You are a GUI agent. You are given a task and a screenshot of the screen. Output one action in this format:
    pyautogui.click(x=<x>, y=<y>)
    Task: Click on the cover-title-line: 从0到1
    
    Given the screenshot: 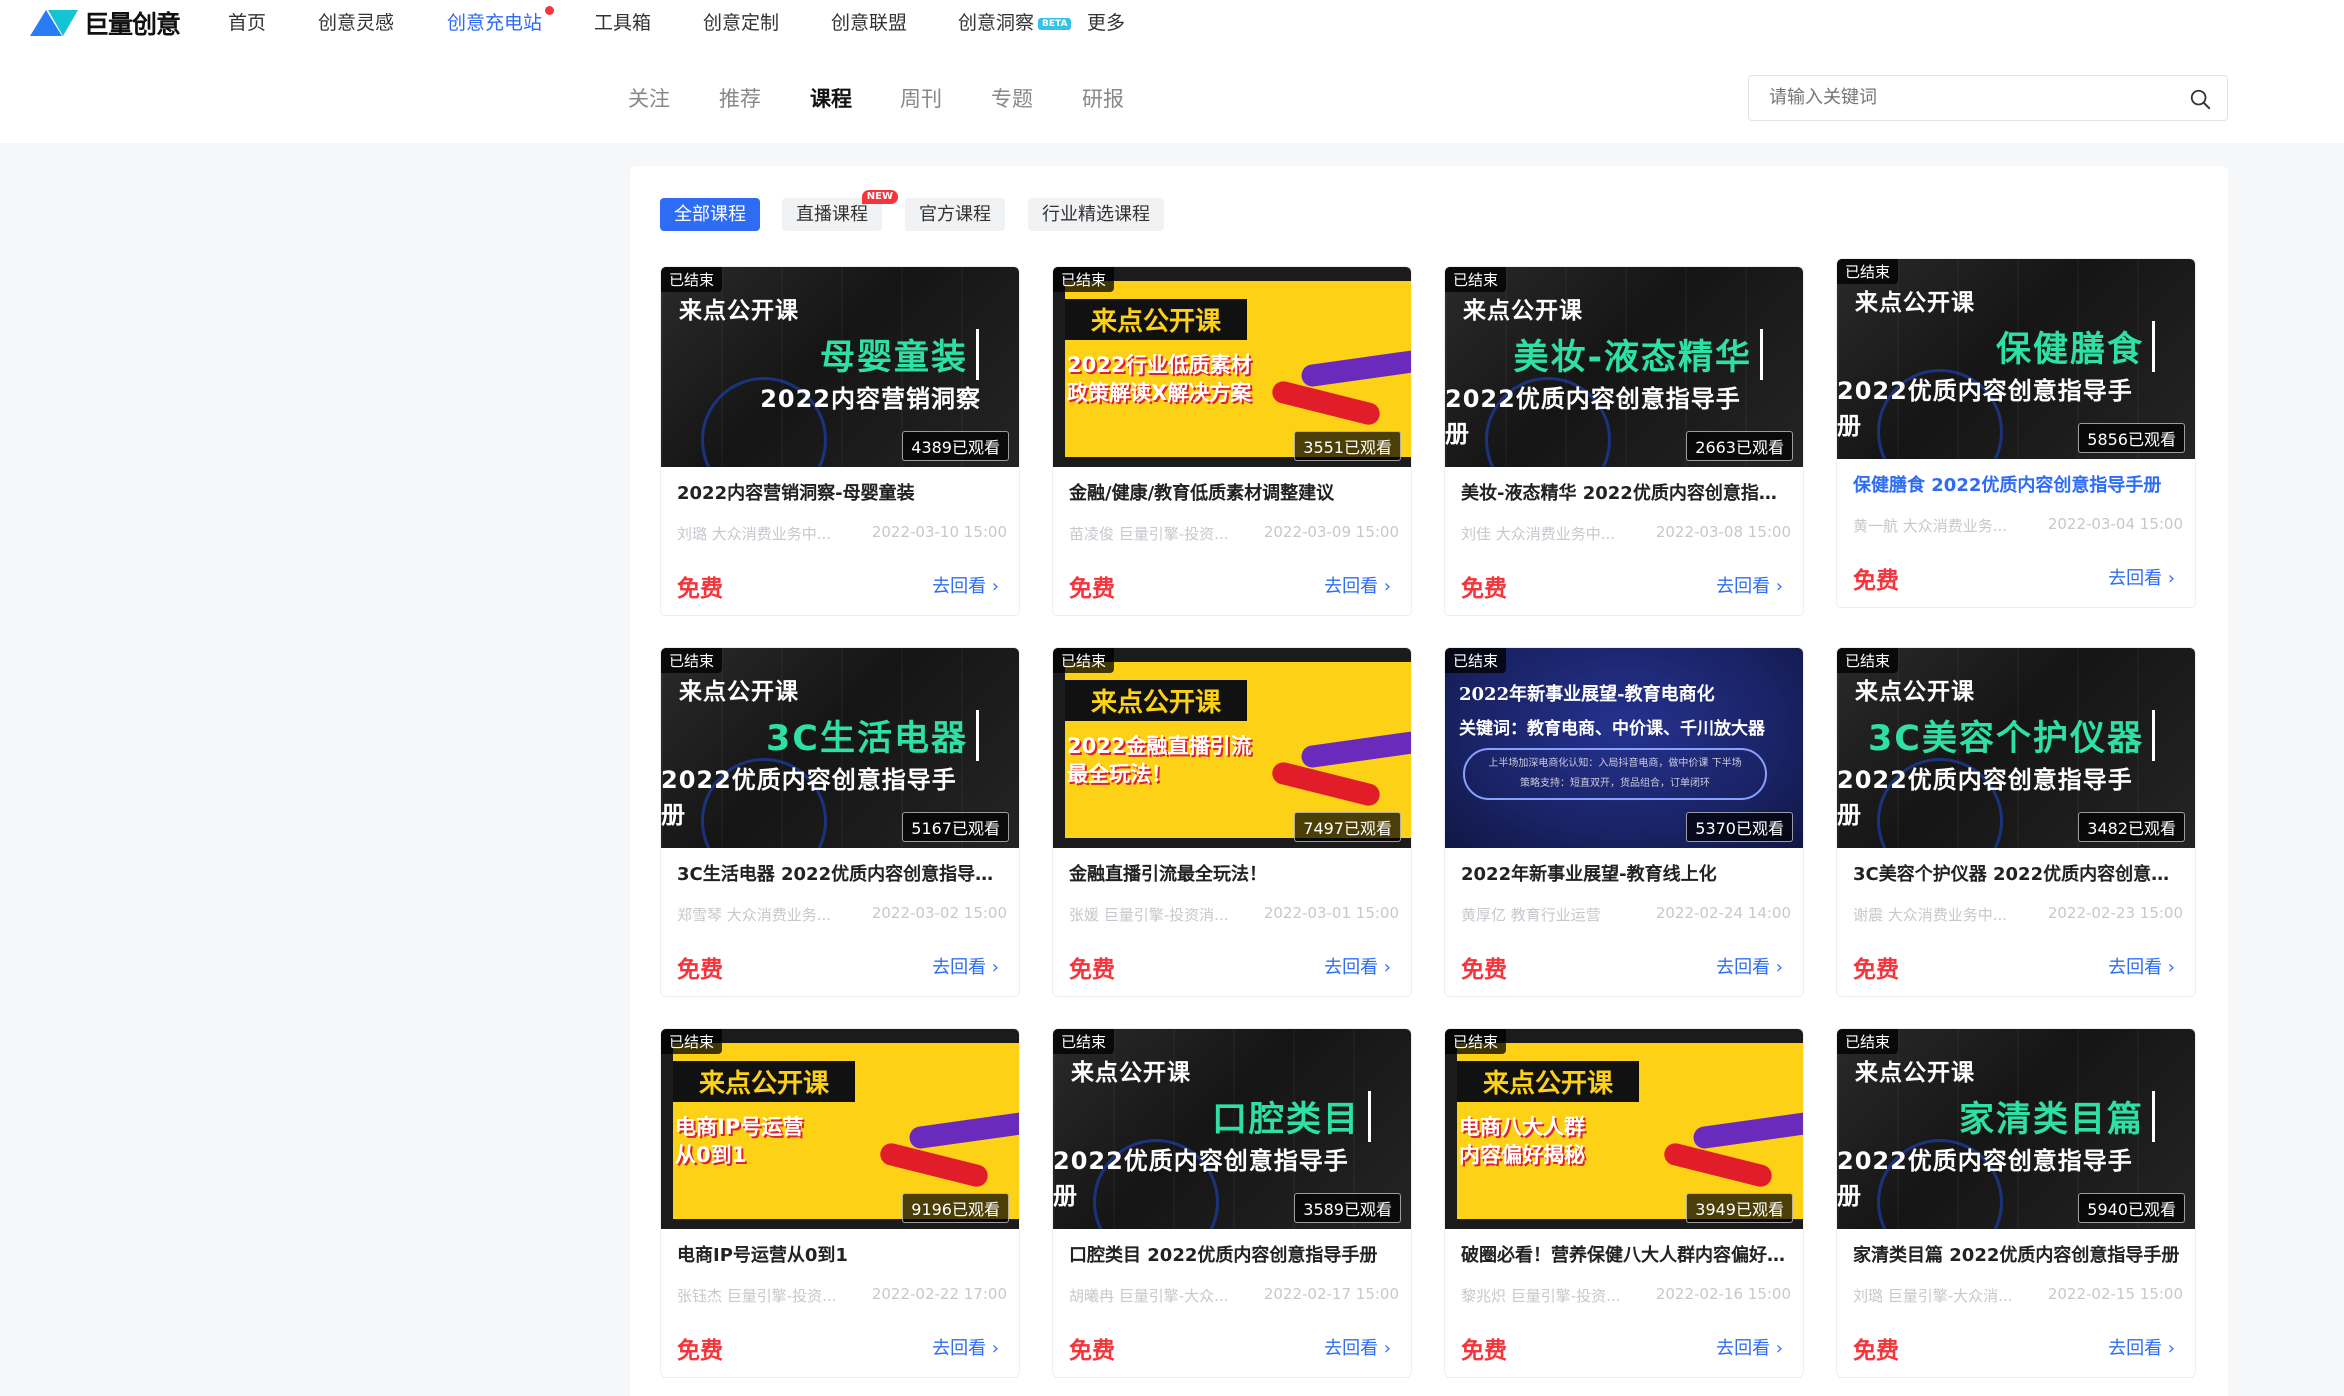 What is the action you would take?
    pyautogui.click(x=711, y=1155)
    